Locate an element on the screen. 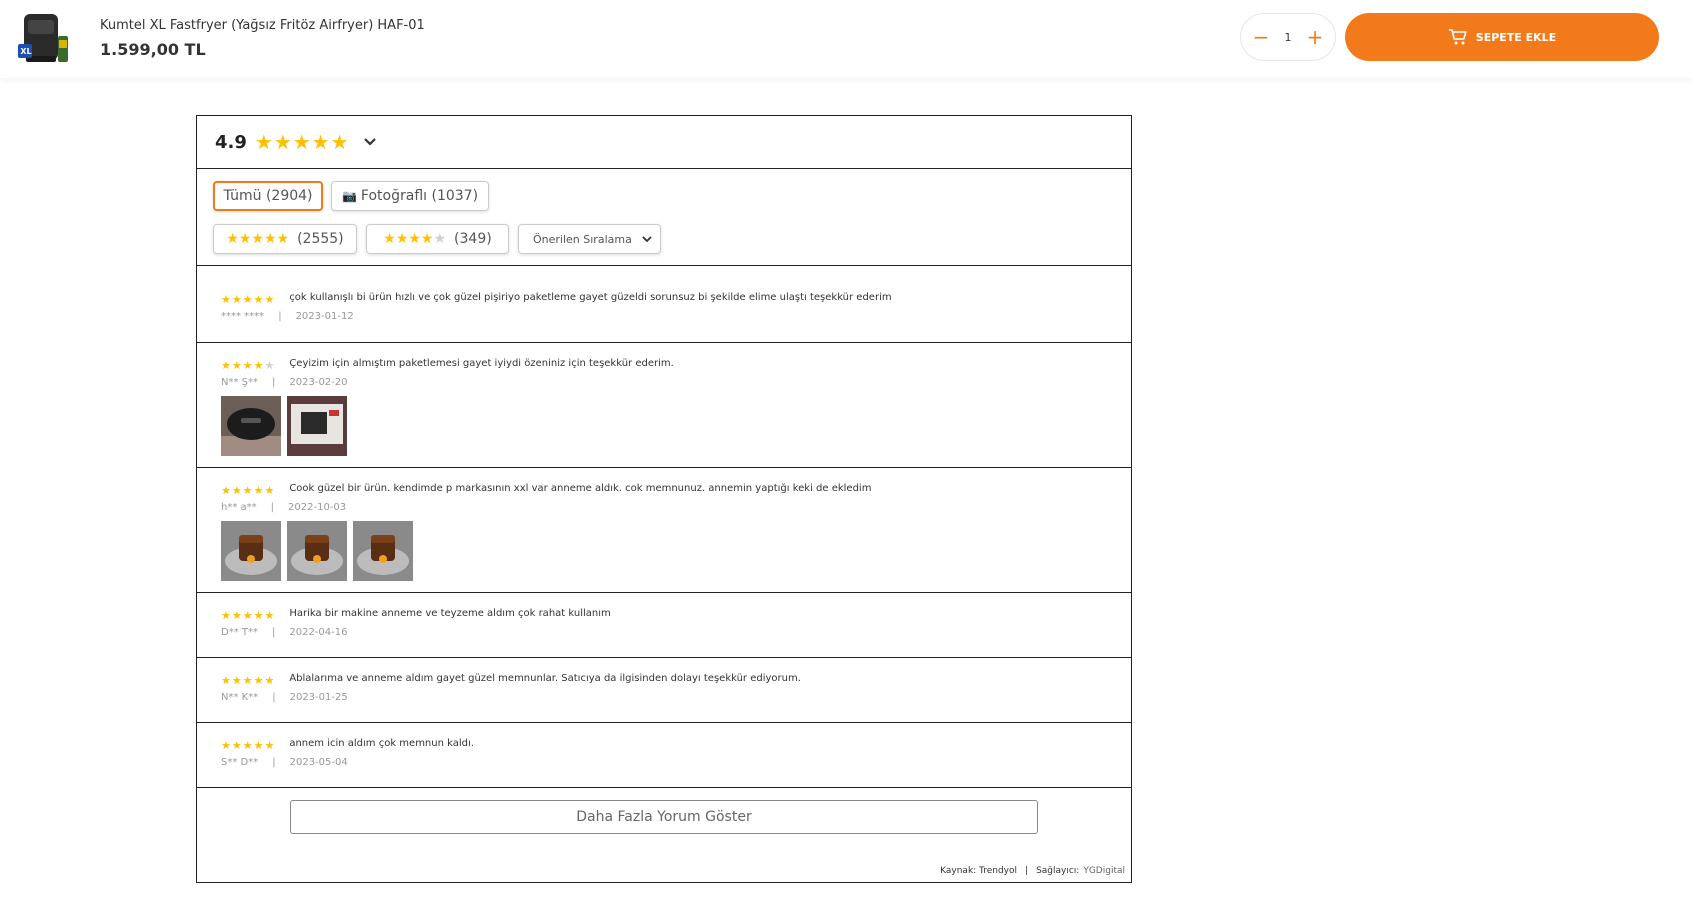 The image size is (1693, 913). filter-5-star-button: ★★★★★ (2555) is located at coordinates (285, 239).